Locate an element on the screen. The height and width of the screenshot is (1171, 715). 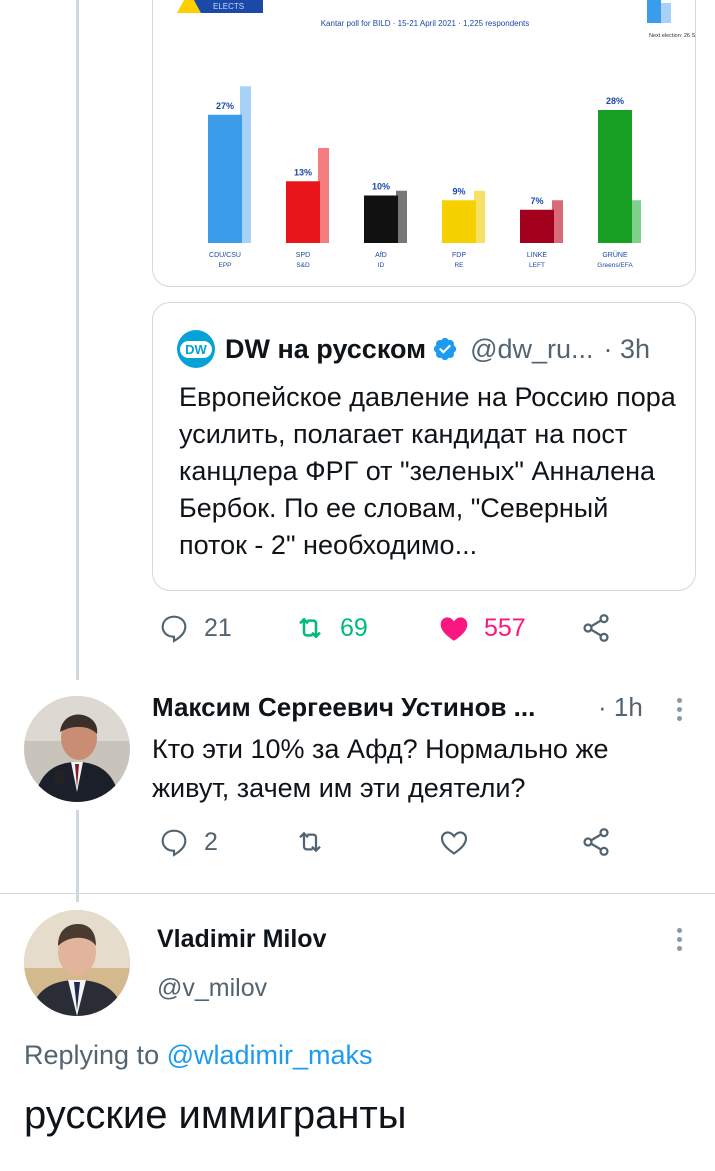
tweet-author-handle: @v_milov is located at coordinates (212, 988).